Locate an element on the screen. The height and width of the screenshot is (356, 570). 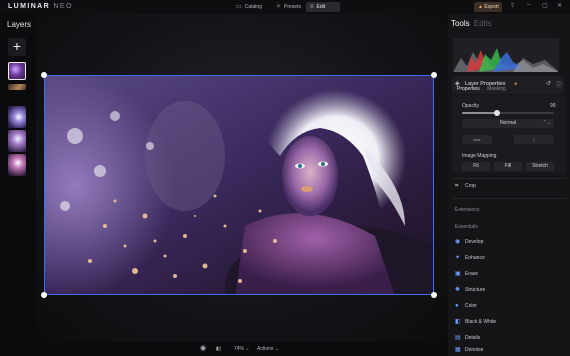
tool-label: Denoise is located at coordinates (474, 350).